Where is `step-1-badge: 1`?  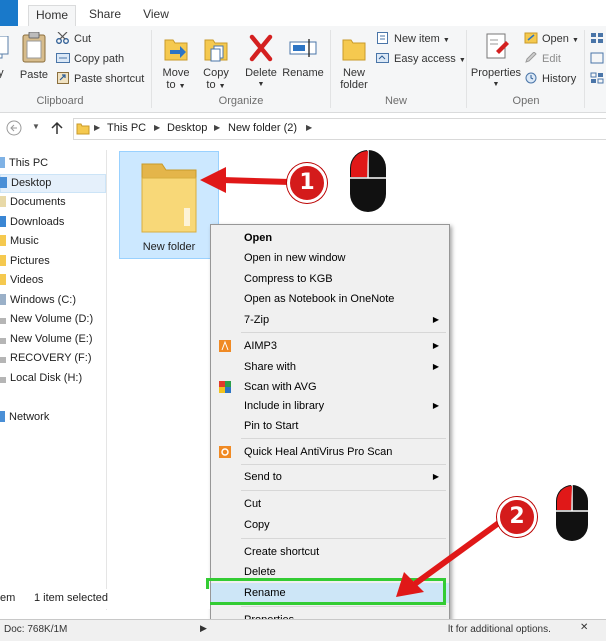 step-1-badge: 1 is located at coordinates (307, 183).